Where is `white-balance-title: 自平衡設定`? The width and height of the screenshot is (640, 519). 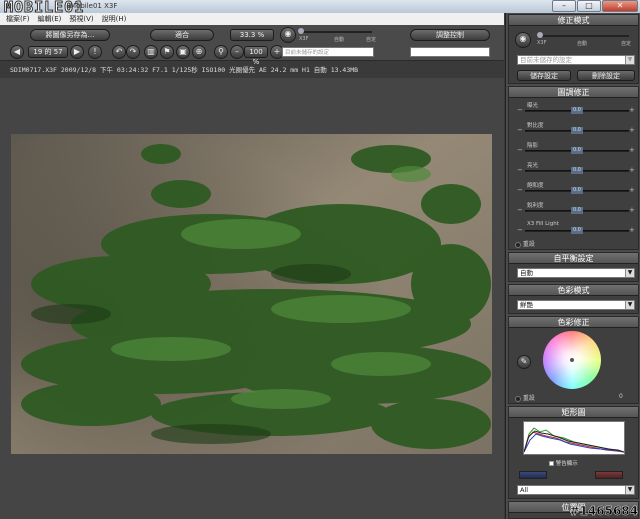 white-balance-title: 自平衡設定 is located at coordinates (573, 258).